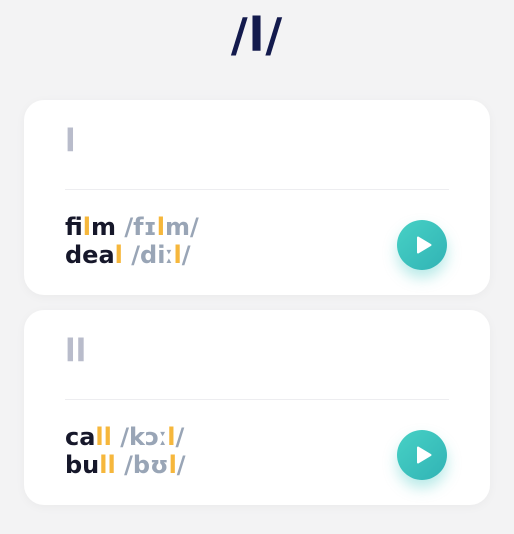 The image size is (514, 534). I want to click on ipa-part: /kɔː, so click(139, 437).